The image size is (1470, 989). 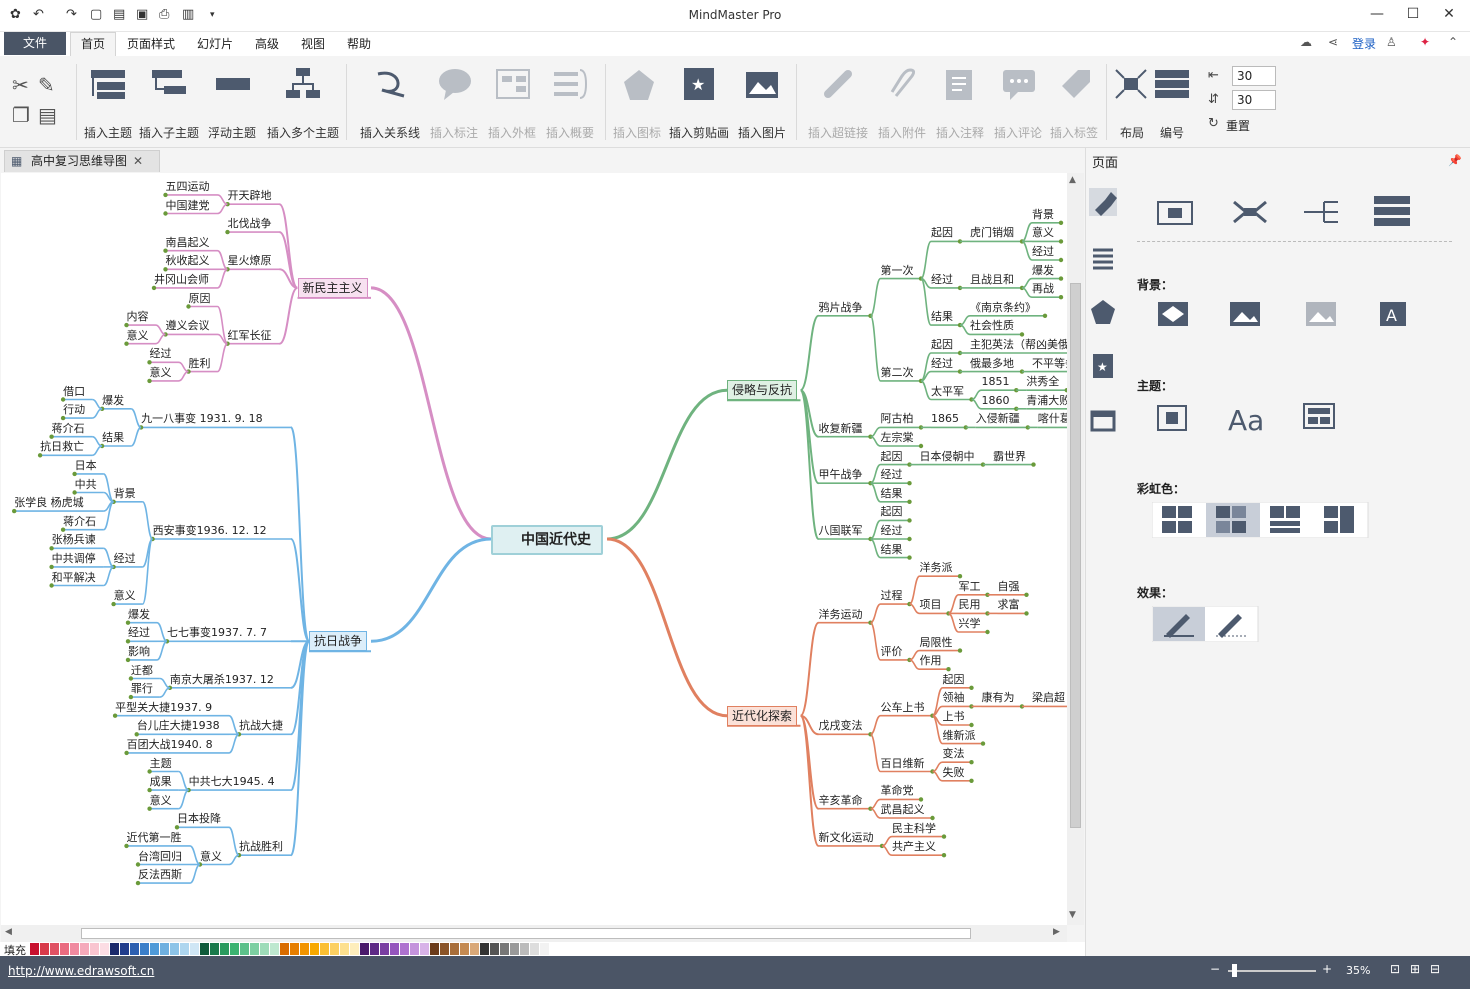 What do you see at coordinates (232, 132) in the screenshot?
I see `floating-topic-button: 浮动主题` at bounding box center [232, 132].